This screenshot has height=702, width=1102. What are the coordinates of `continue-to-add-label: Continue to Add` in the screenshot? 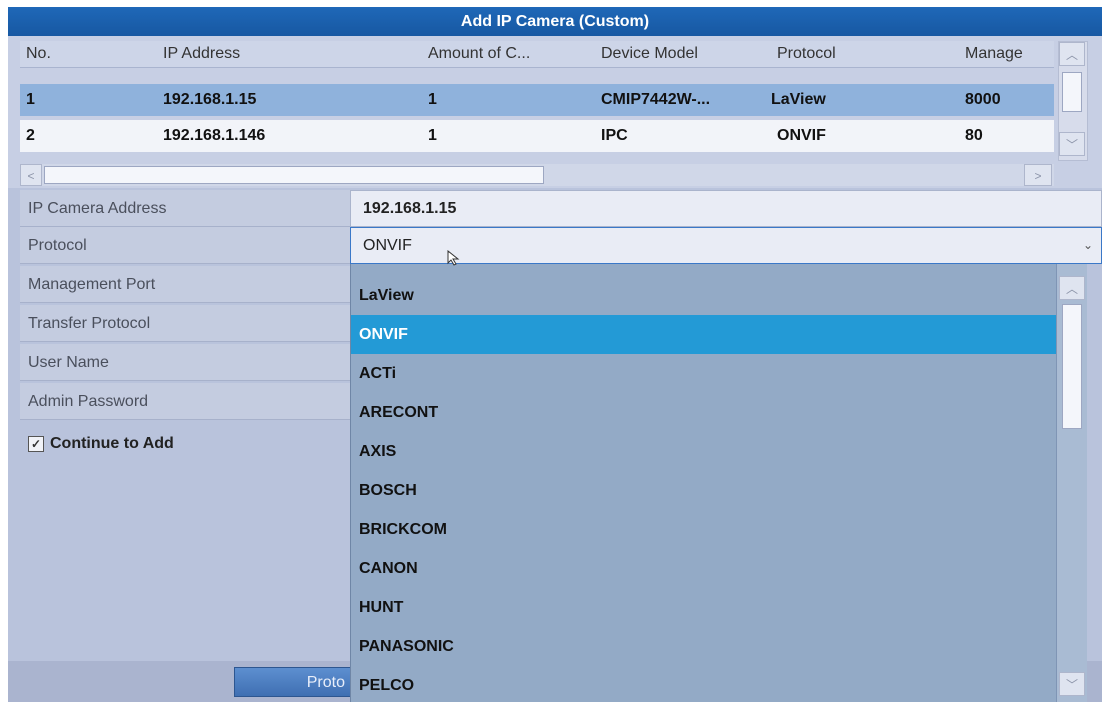 It's located at (112, 443).